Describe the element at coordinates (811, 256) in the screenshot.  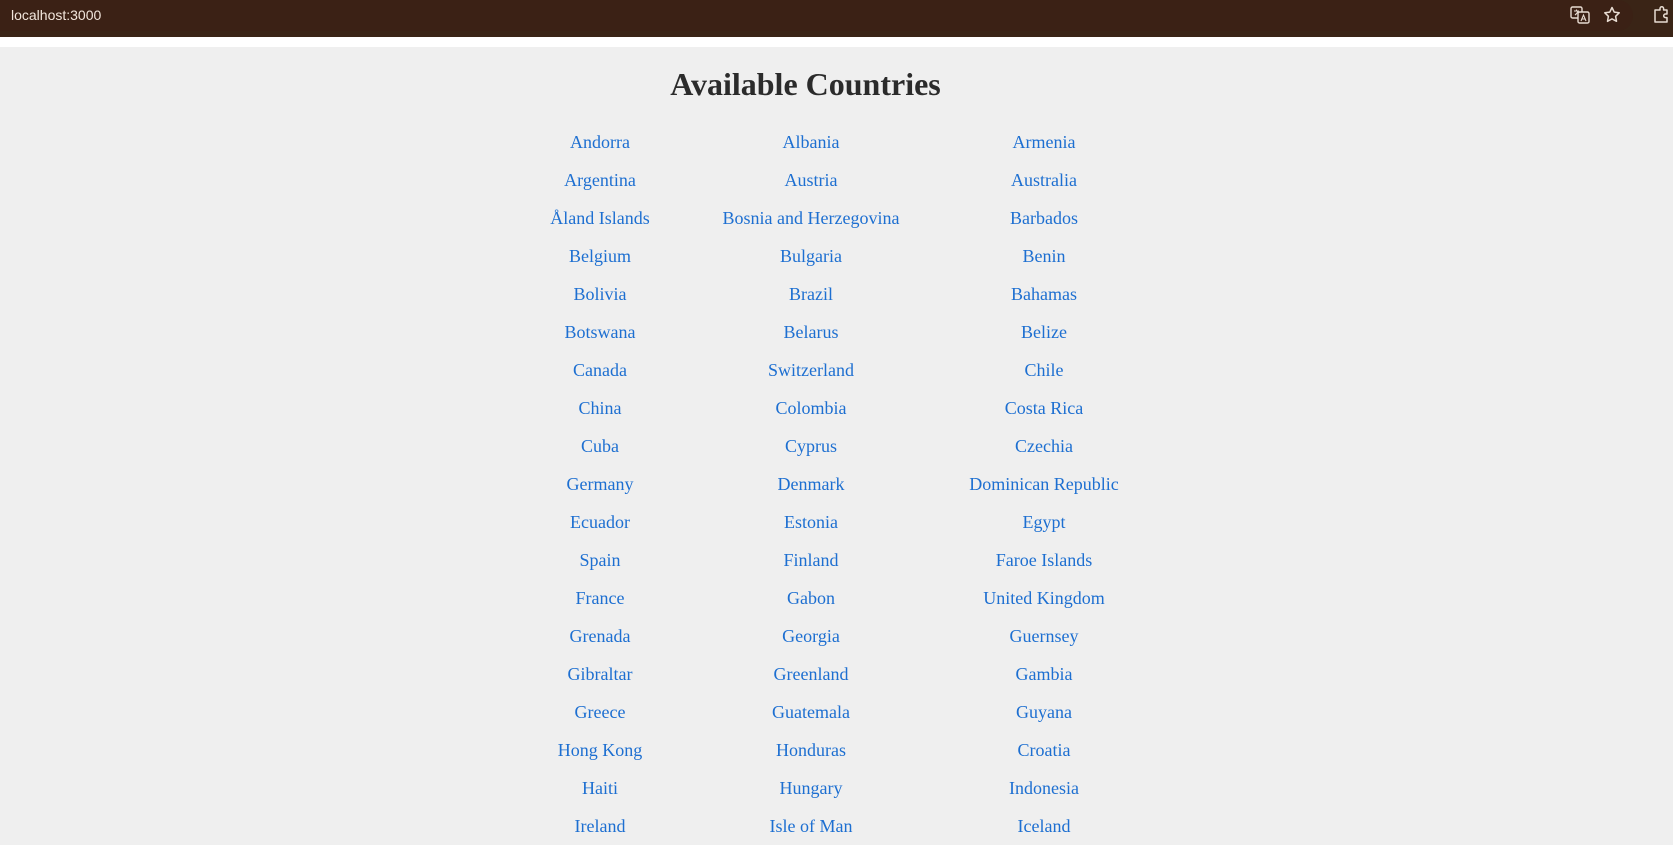
I see `country-link: Bulgaria` at that location.